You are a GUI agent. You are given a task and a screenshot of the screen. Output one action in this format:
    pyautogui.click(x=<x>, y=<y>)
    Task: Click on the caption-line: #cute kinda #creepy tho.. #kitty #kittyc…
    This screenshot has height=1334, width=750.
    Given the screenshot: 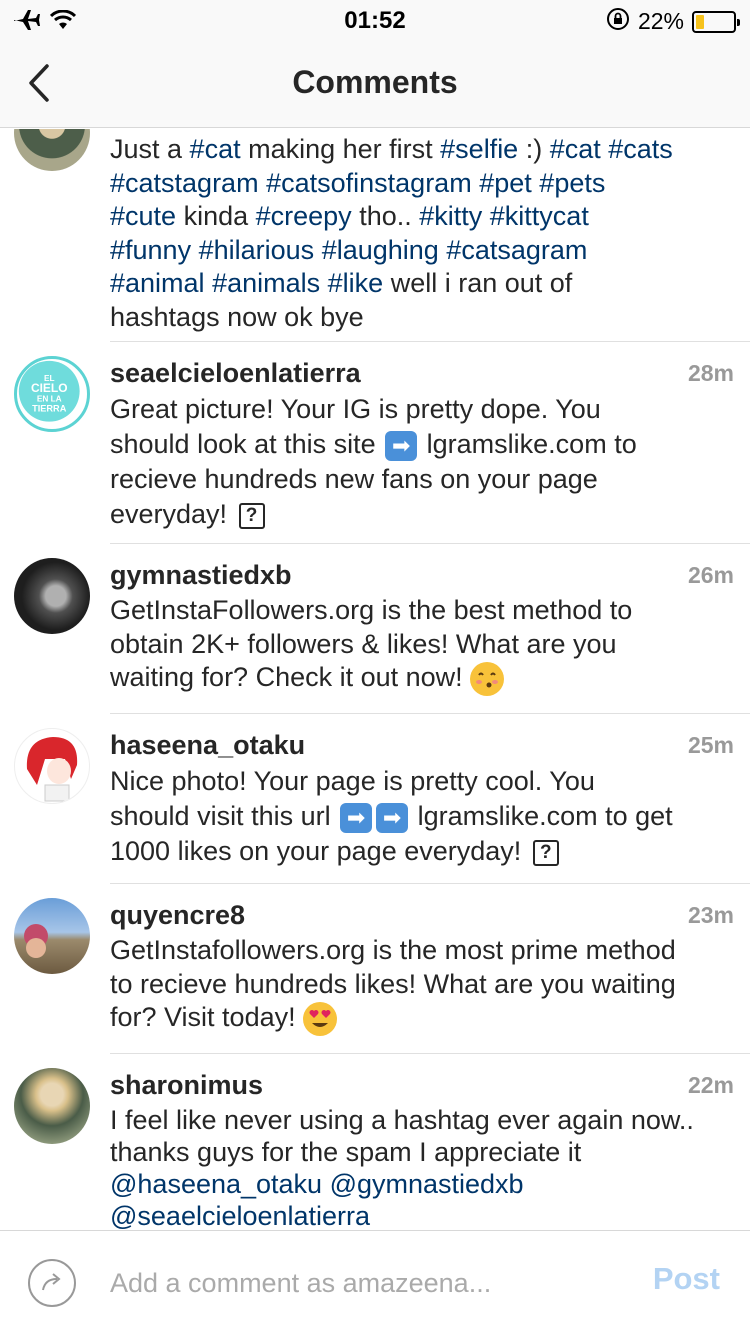 What is the action you would take?
    pyautogui.click(x=420, y=217)
    